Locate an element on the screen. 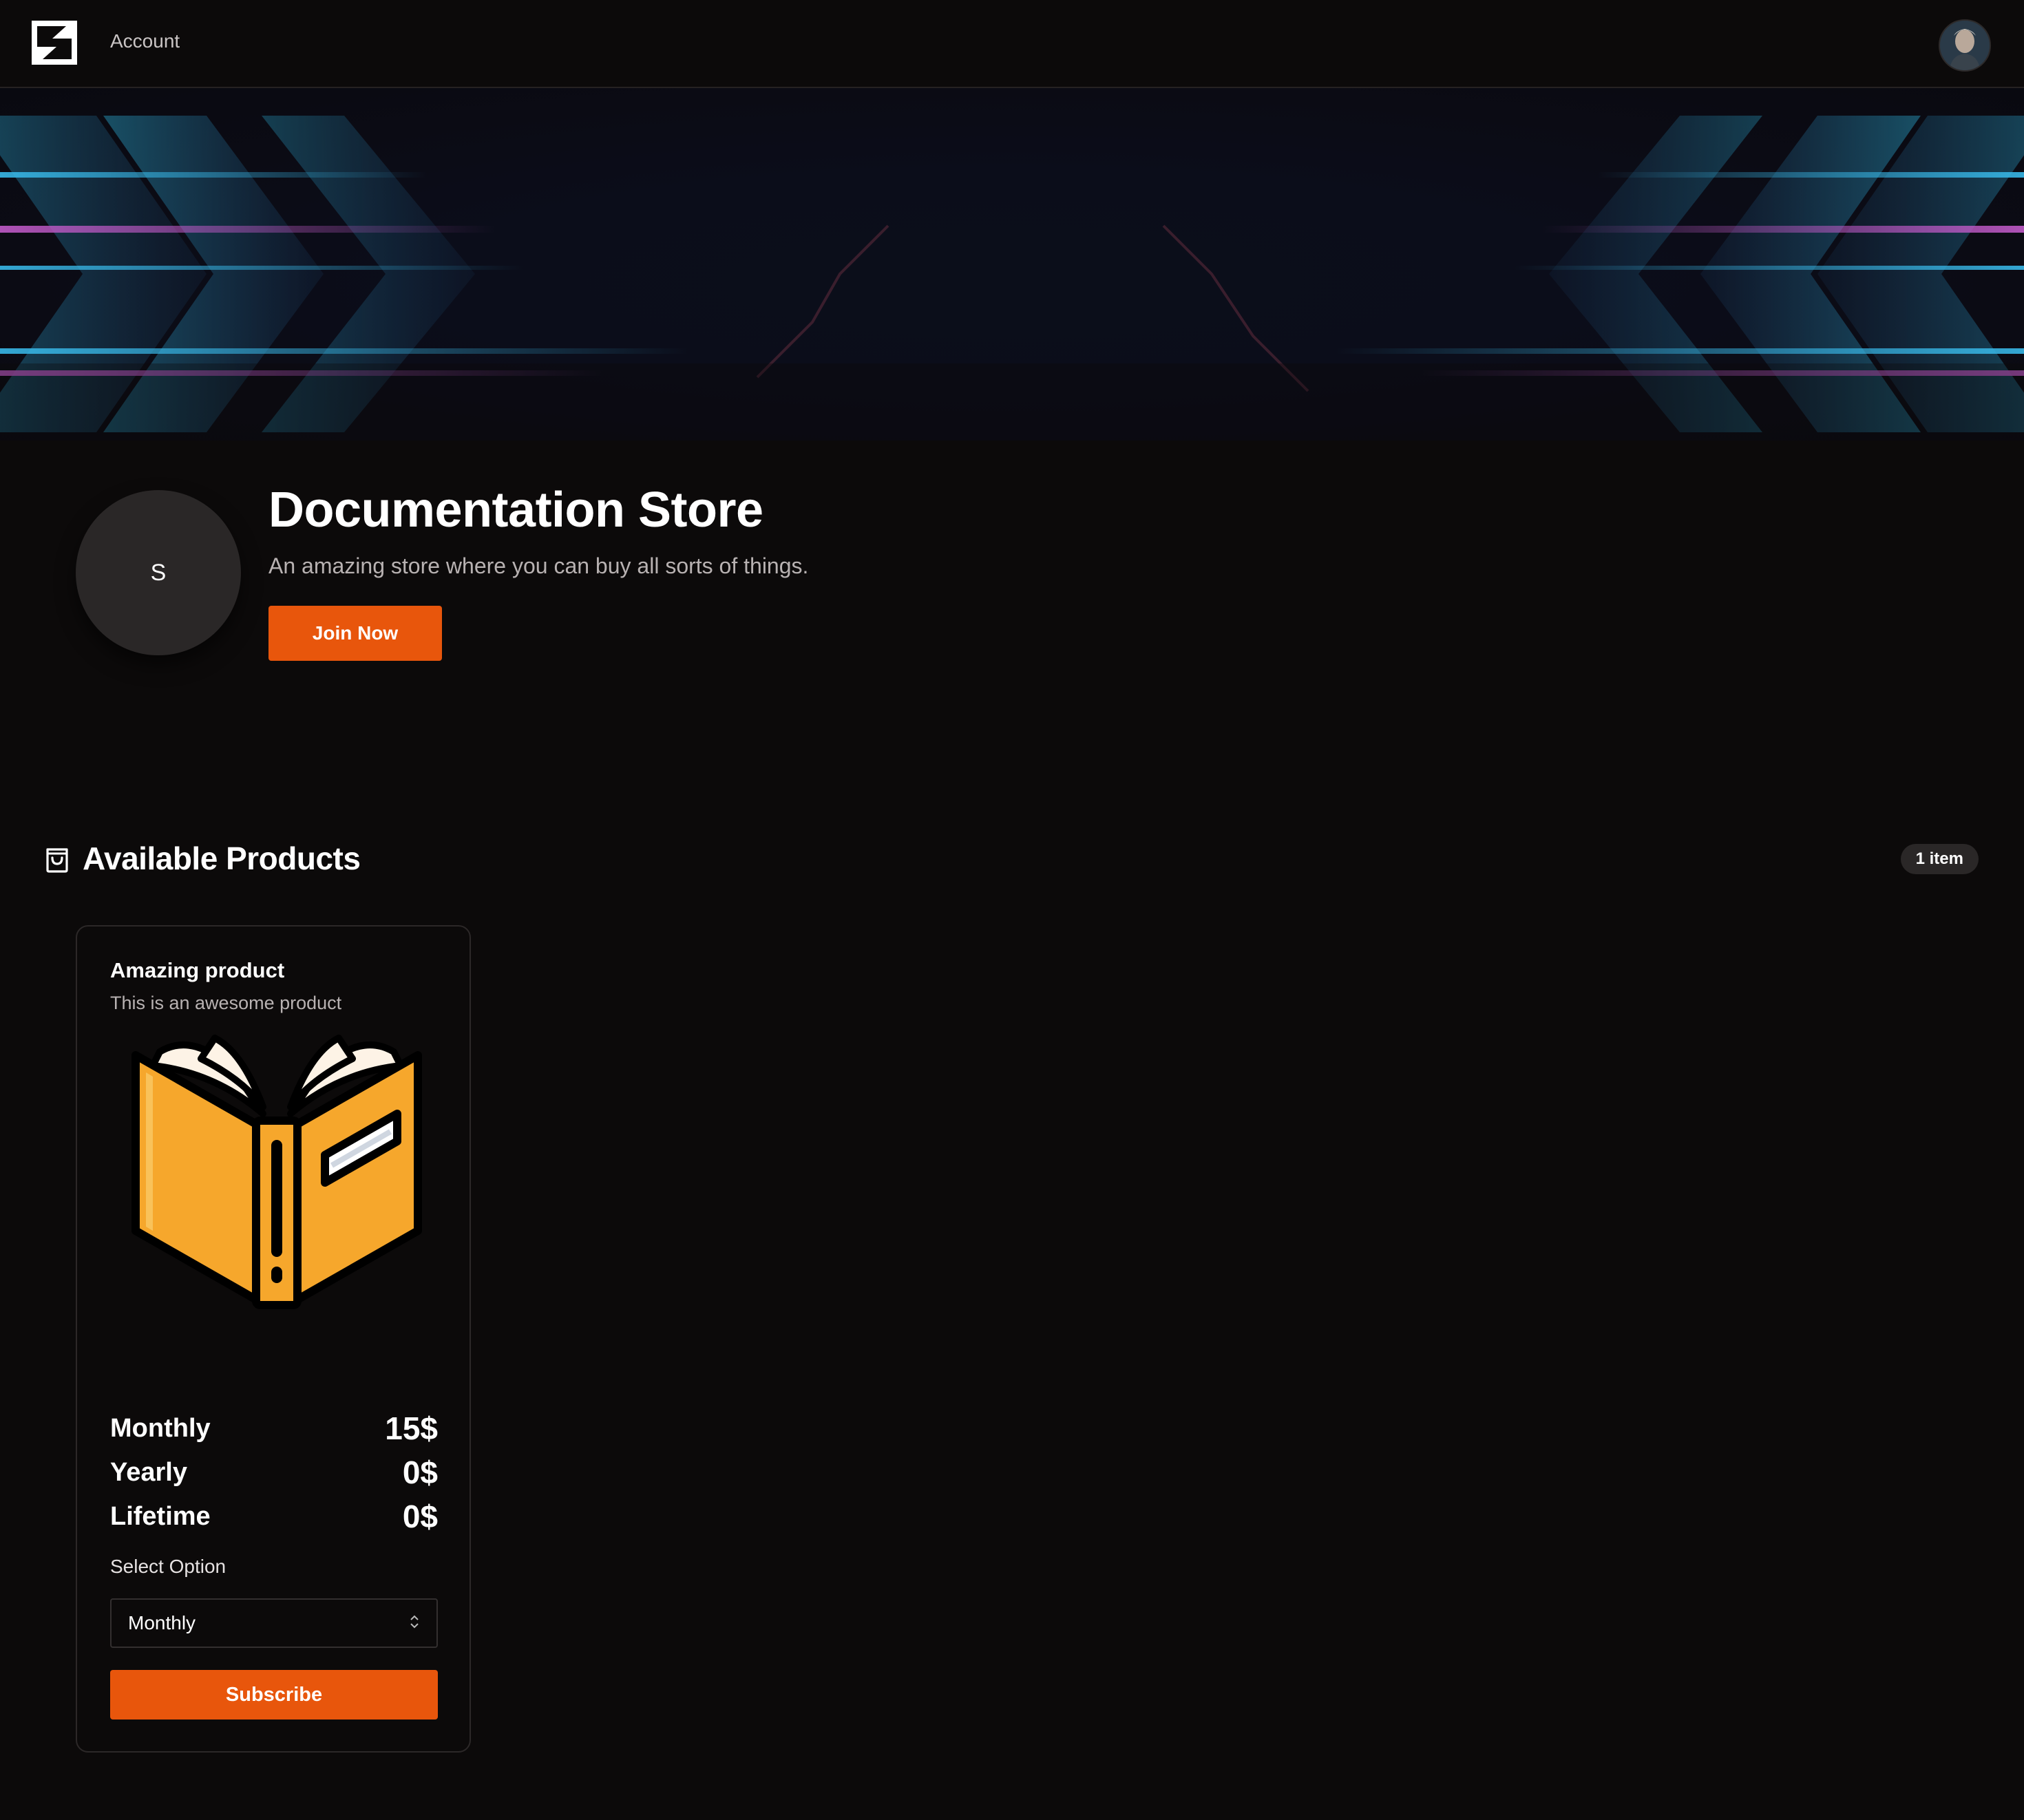 This screenshot has height=1820, width=2024. select-option-label: Select Option is located at coordinates (168, 1566).